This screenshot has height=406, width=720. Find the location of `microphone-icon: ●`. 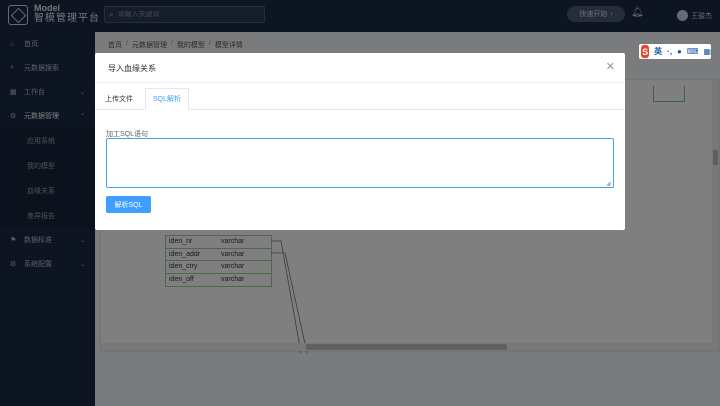

microphone-icon: ● is located at coordinates (679, 51).